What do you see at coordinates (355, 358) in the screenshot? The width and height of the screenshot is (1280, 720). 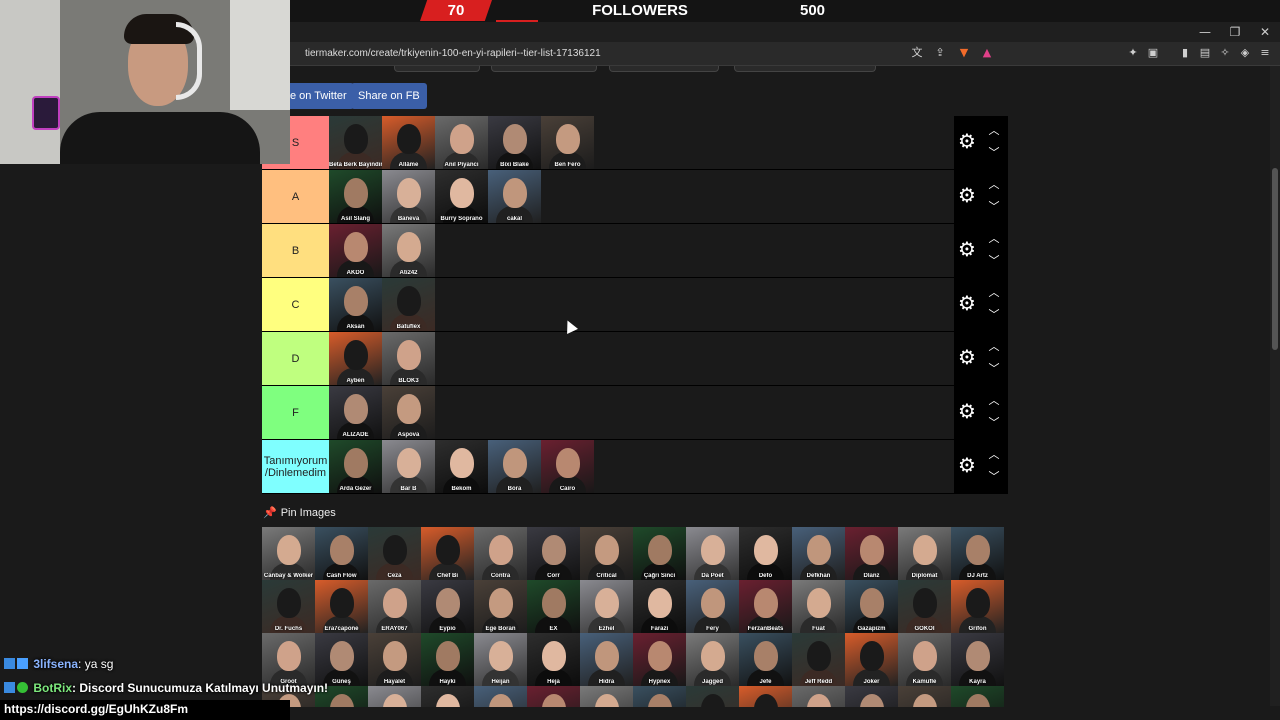 I see `tier-item-card: Ayben` at bounding box center [355, 358].